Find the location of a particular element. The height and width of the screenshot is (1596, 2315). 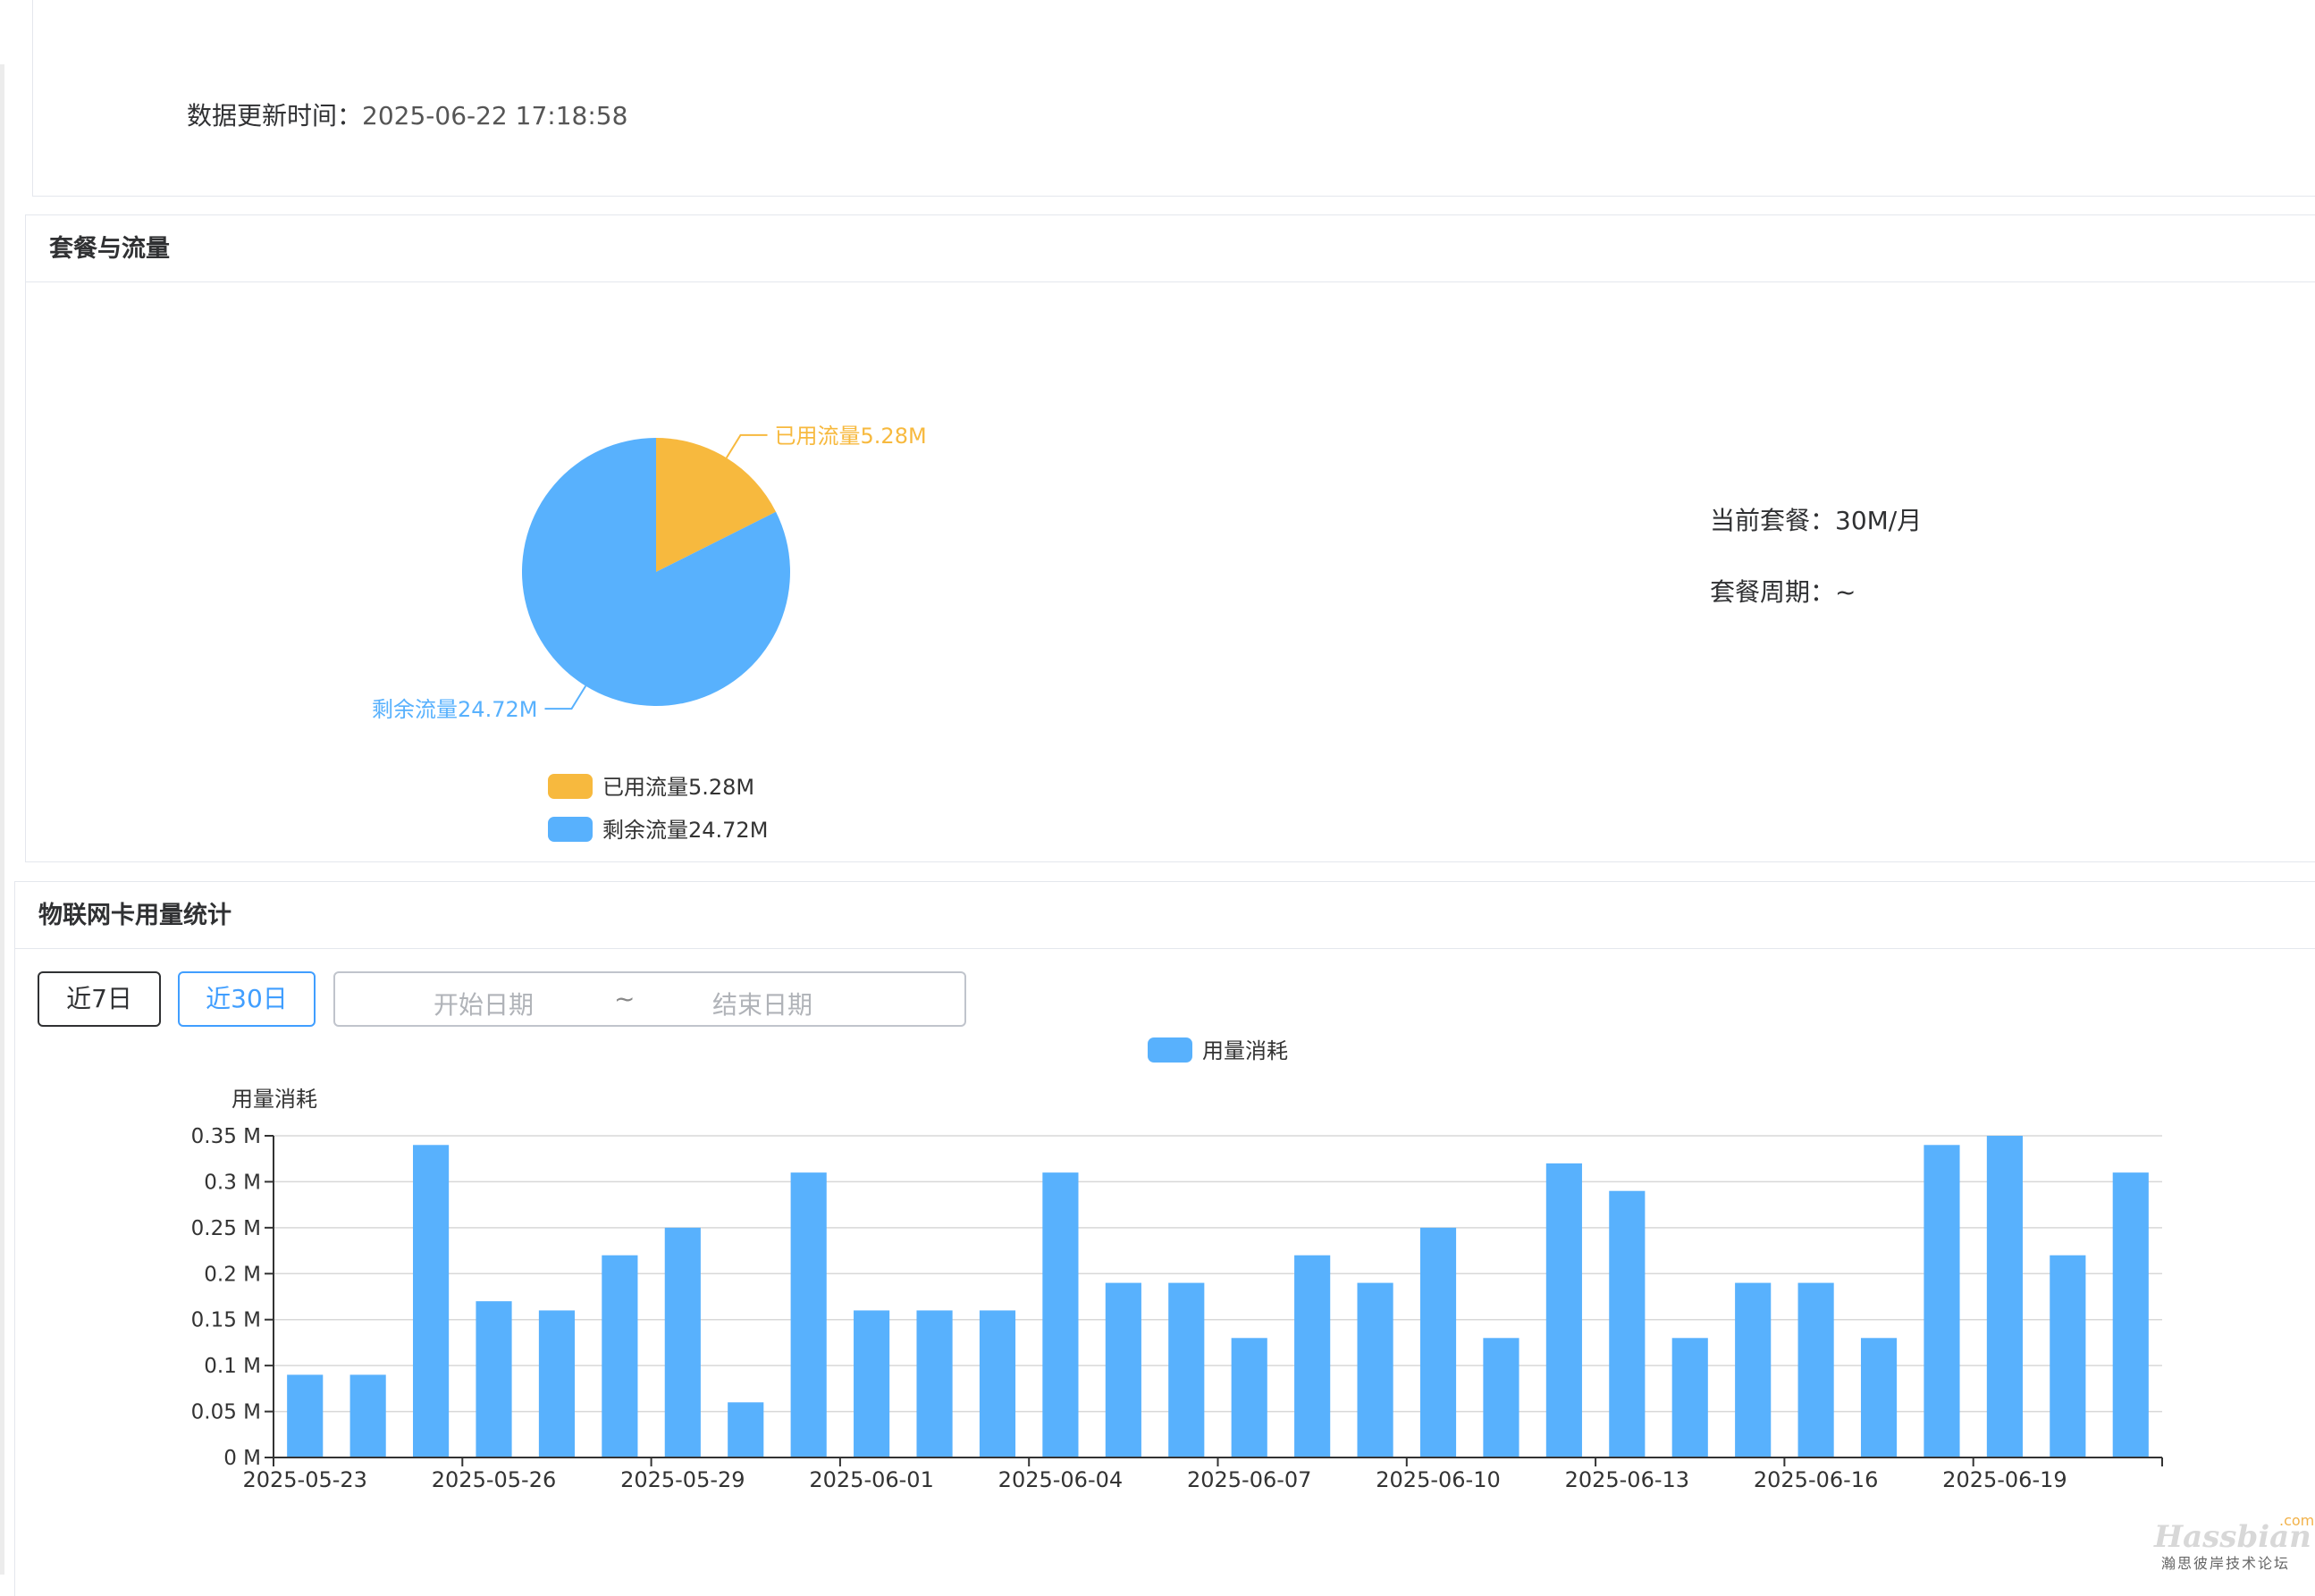

x-tick-label-9: 2025-06-01 is located at coordinates (871, 1479).